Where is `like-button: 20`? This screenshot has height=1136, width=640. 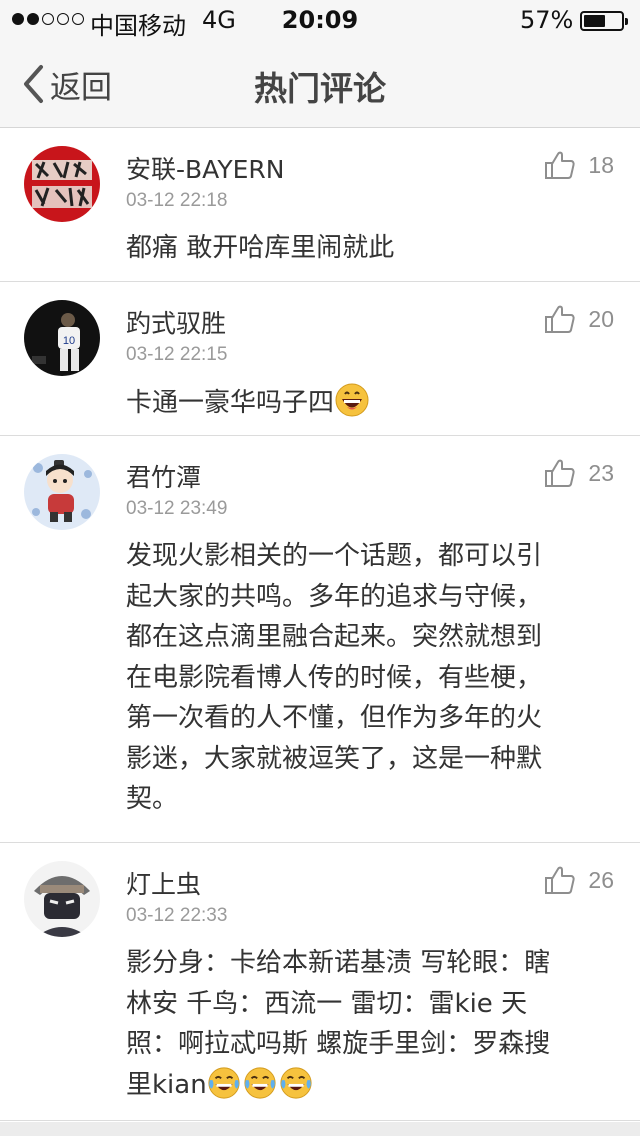 like-button: 20 is located at coordinates (579, 319).